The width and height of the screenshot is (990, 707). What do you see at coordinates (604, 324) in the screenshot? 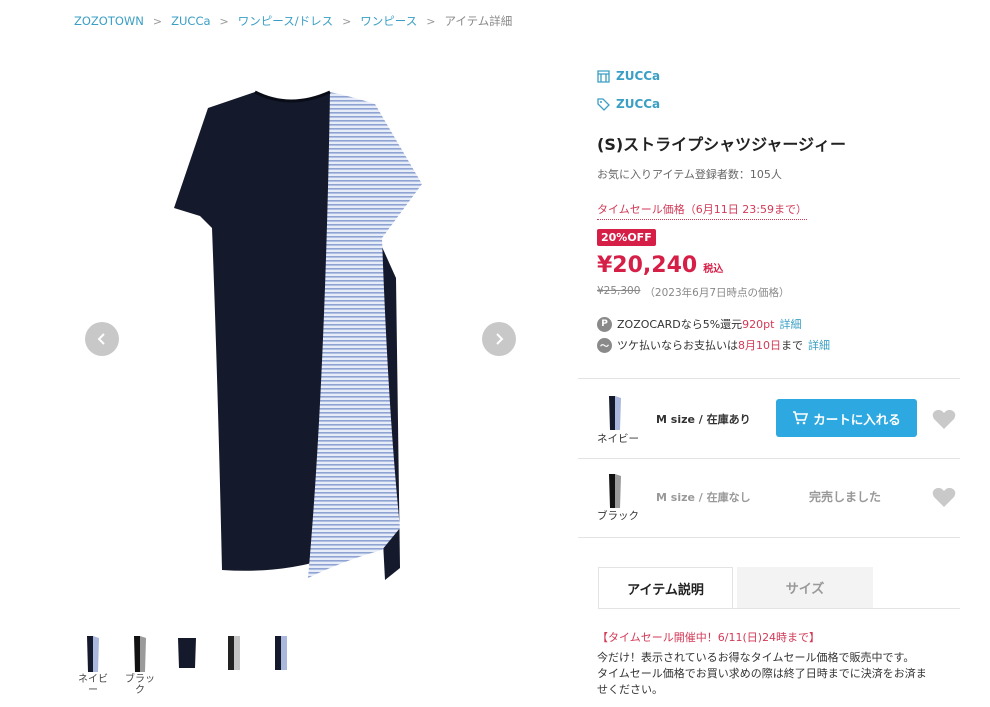
I see `point-icon: P` at bounding box center [604, 324].